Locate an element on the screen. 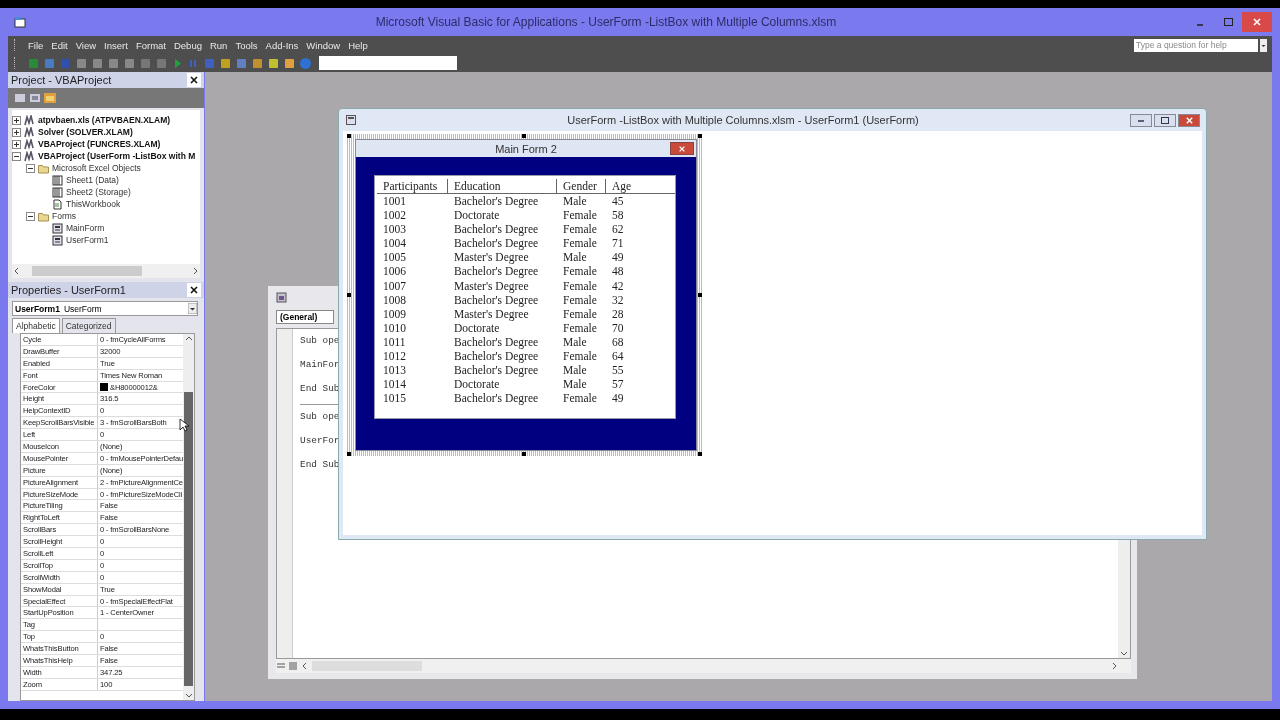 The height and width of the screenshot is (720, 1280). tree-item: VBAProject (UserForm -ListBox with M is located at coordinates (117, 156).